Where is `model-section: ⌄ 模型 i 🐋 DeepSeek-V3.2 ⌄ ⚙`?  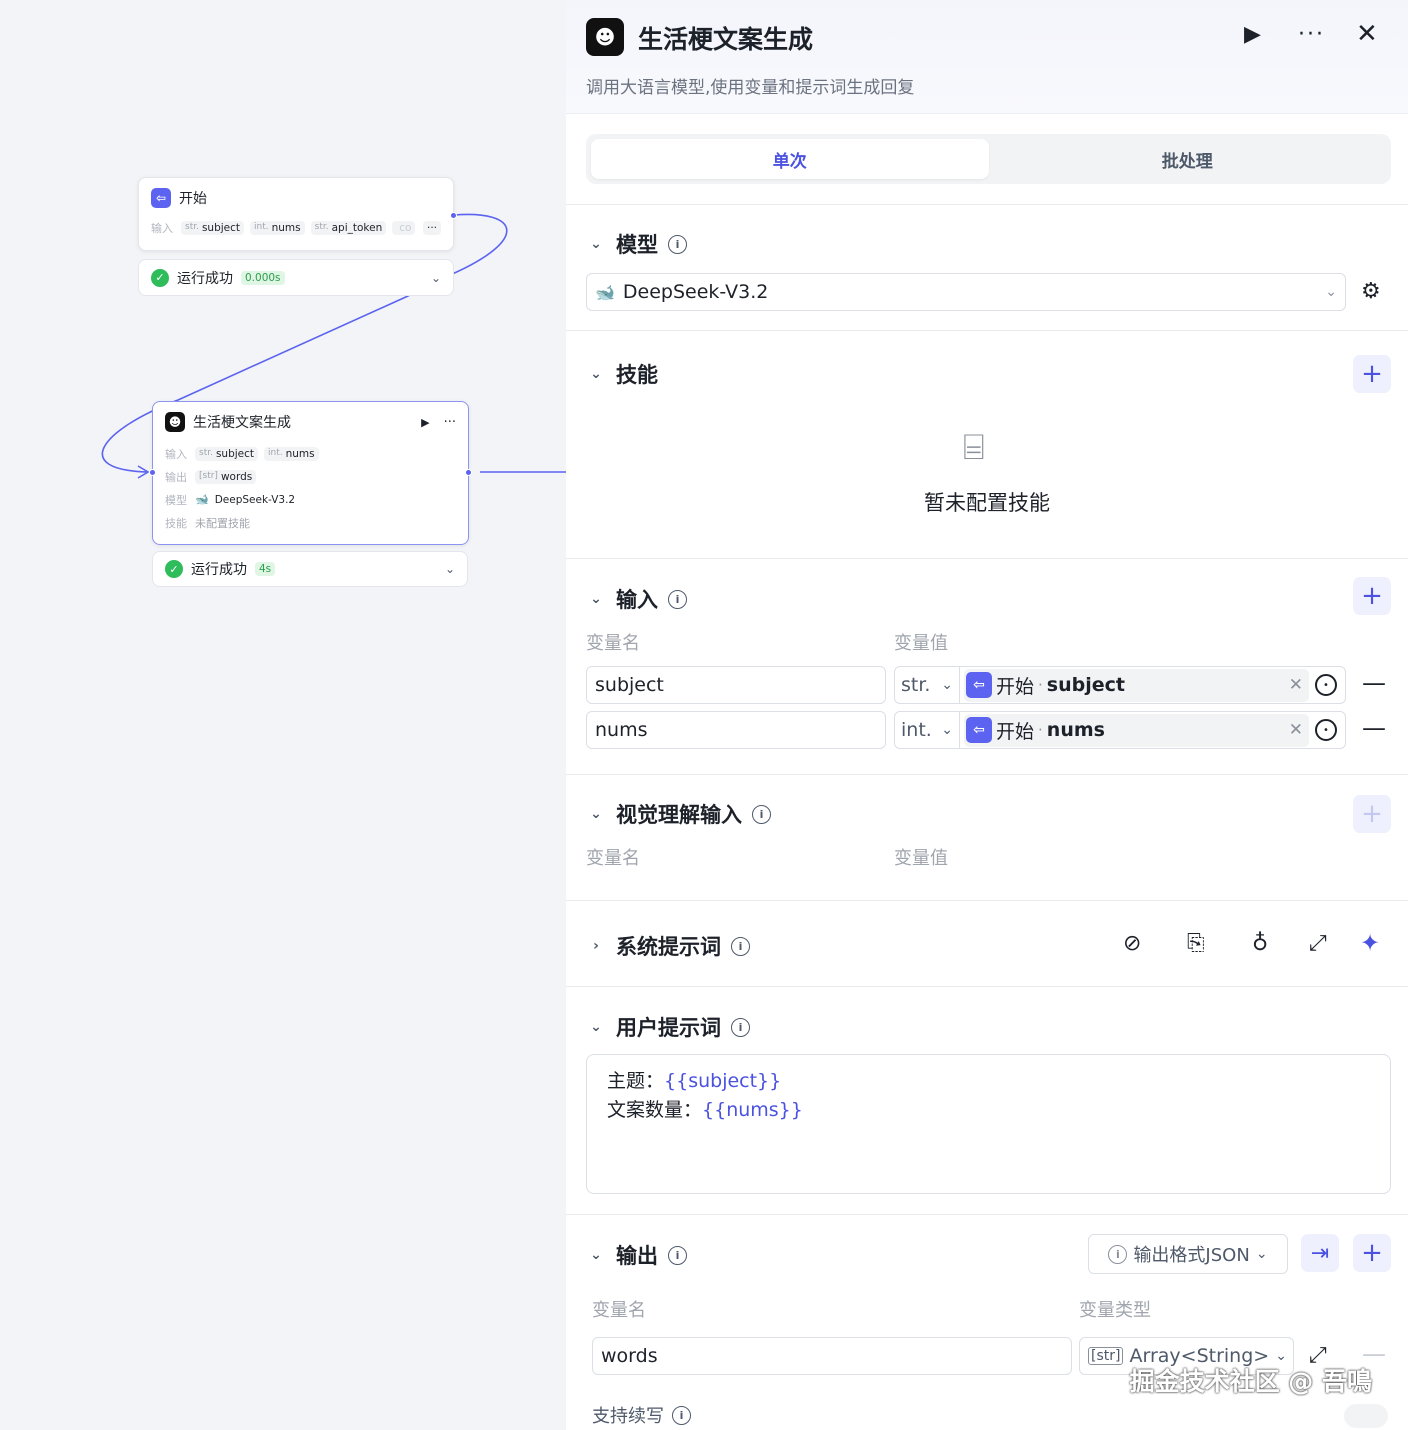
model-section: ⌄ 模型 i 🐋 DeepSeek-V3.2 ⌄ ⚙ is located at coordinates (987, 267).